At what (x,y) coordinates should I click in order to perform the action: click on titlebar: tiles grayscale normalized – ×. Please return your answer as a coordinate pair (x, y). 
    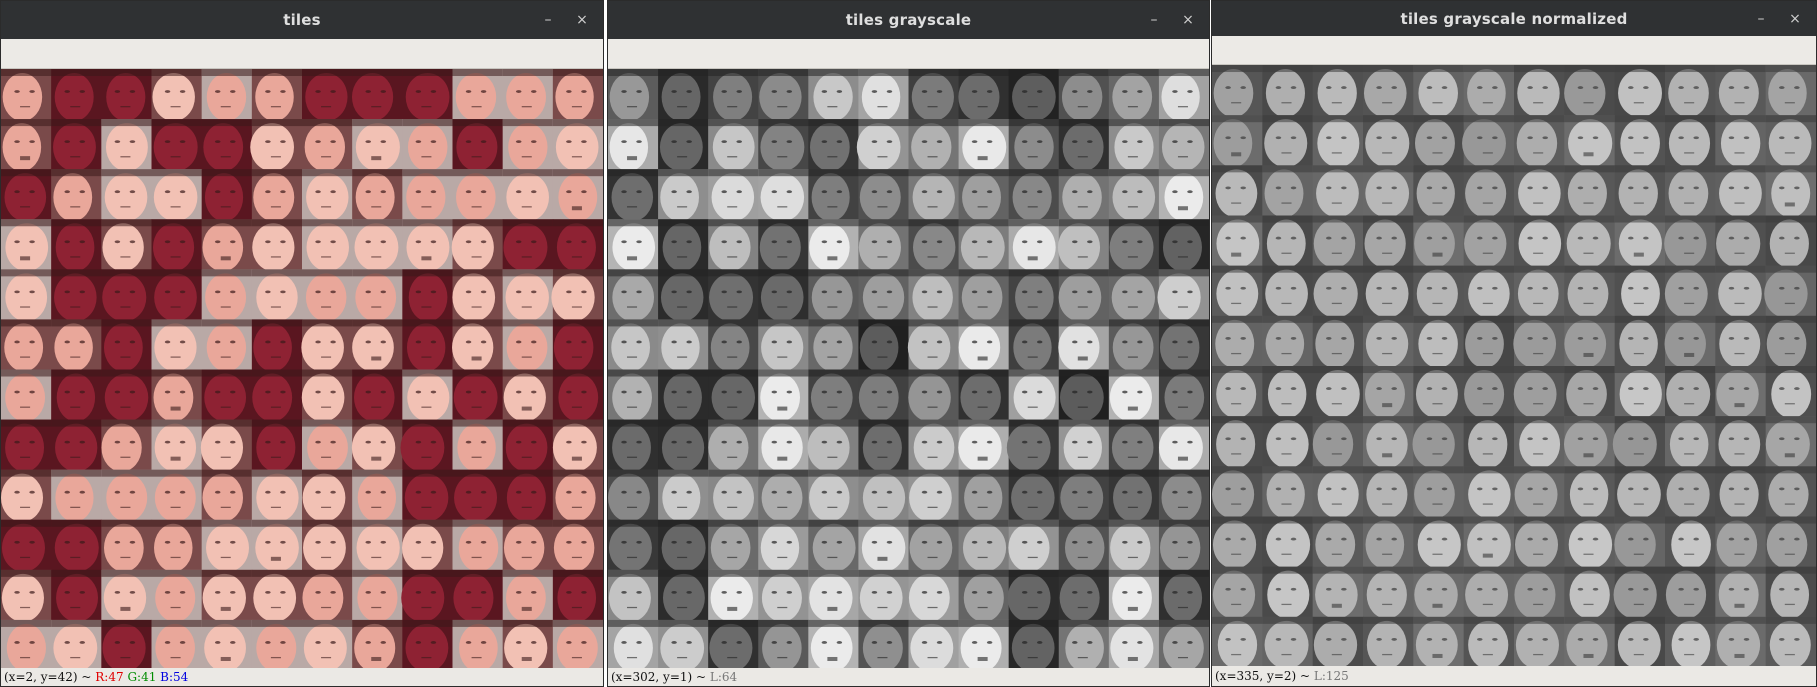
    Looking at the image, I should click on (1514, 18).